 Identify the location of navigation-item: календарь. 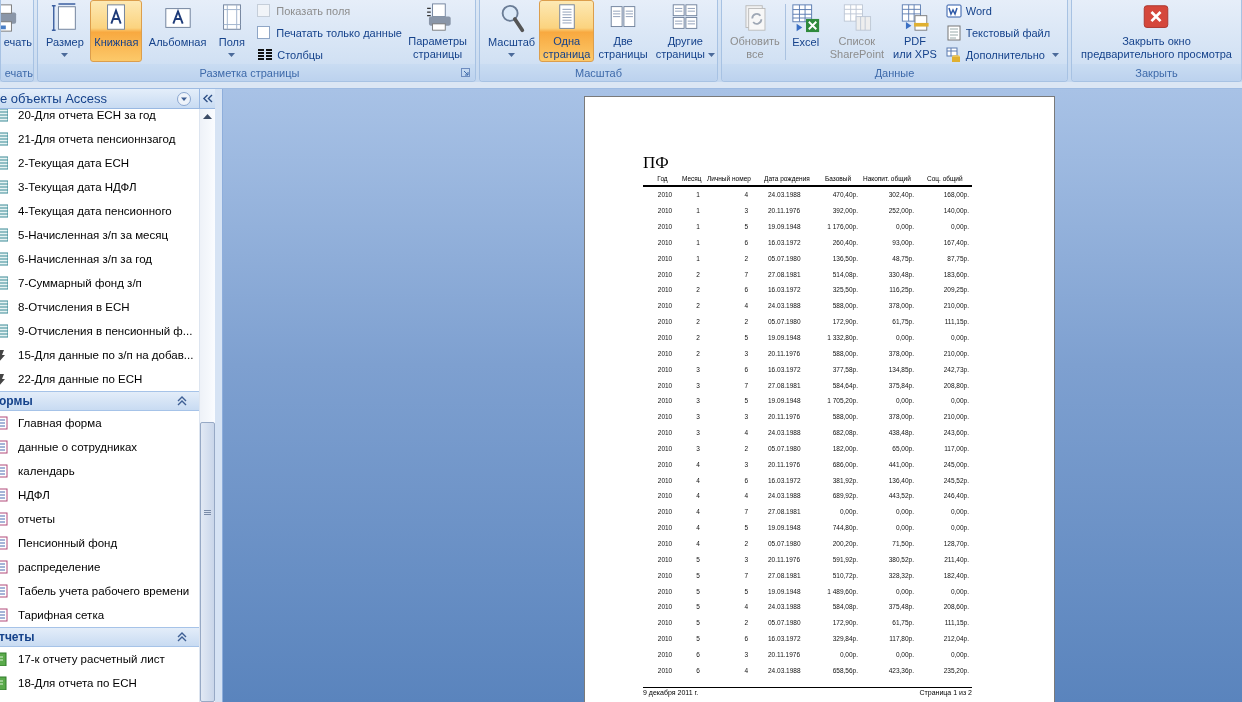
(99, 471).